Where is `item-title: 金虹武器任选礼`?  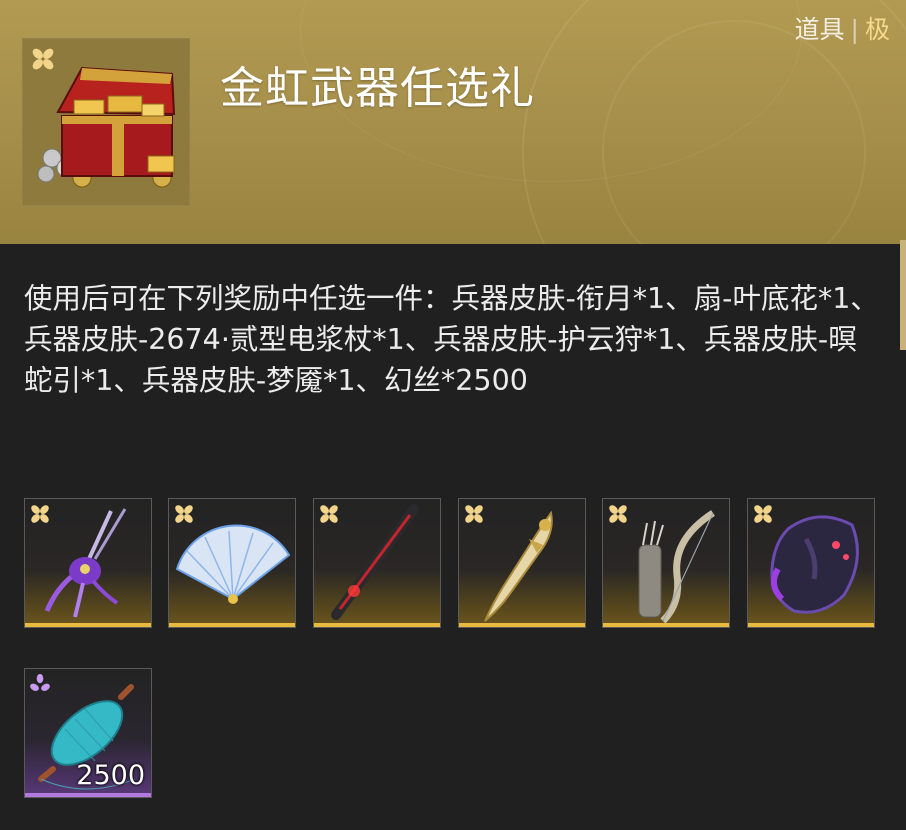
item-title: 金虹武器任选礼 is located at coordinates (377, 88).